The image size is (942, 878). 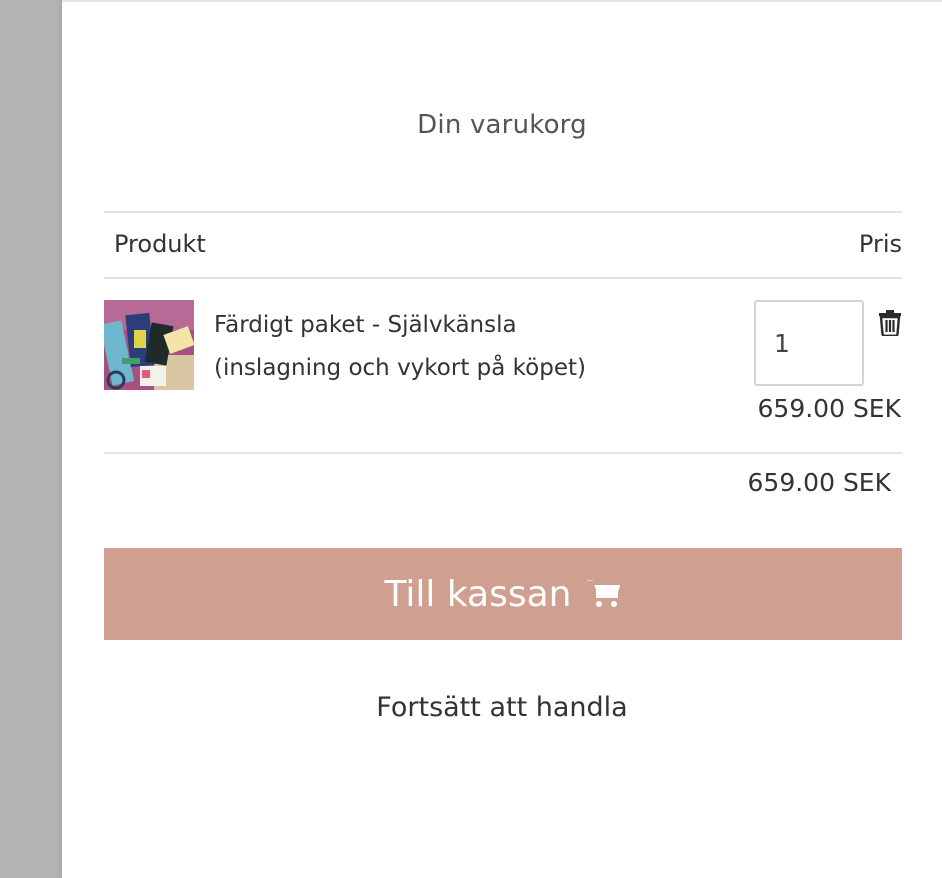 What do you see at coordinates (503, 453) in the screenshot?
I see `items-divider` at bounding box center [503, 453].